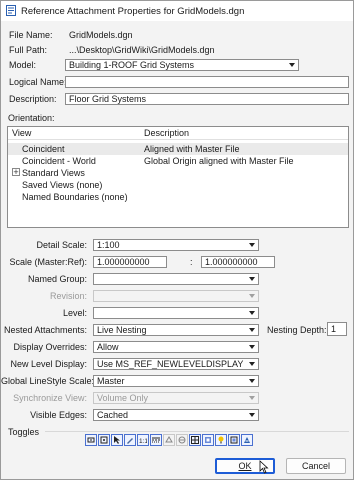 The image size is (354, 480). What do you see at coordinates (57, 279) in the screenshot?
I see `named-group-label: Named Group:` at bounding box center [57, 279].